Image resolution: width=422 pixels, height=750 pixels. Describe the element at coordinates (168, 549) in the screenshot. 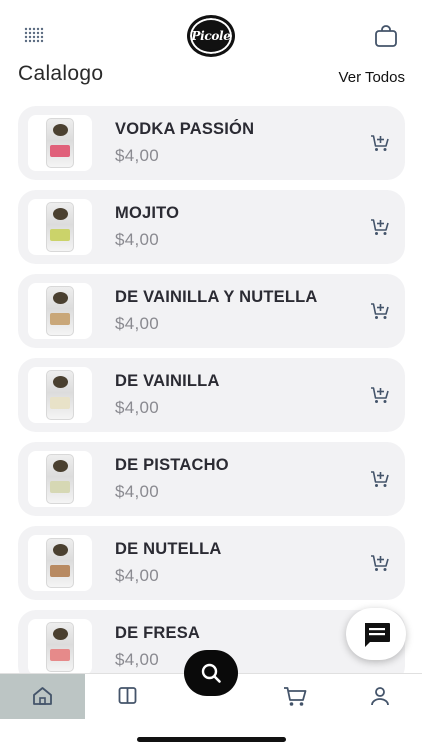

I see `product-name: DE NUTELLA` at that location.